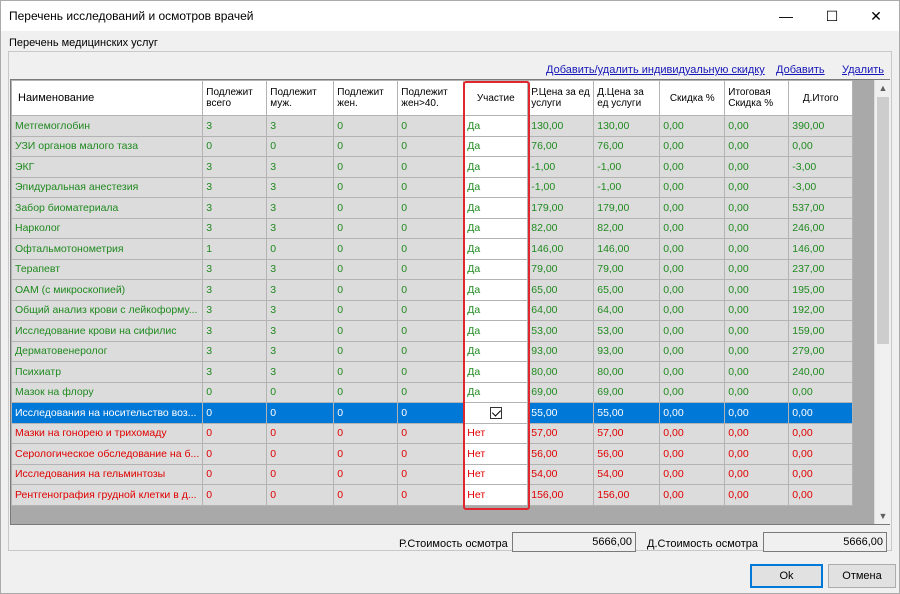 This screenshot has width=900, height=594. What do you see at coordinates (786, 16) in the screenshot?
I see `minimize-icon: —` at bounding box center [786, 16].